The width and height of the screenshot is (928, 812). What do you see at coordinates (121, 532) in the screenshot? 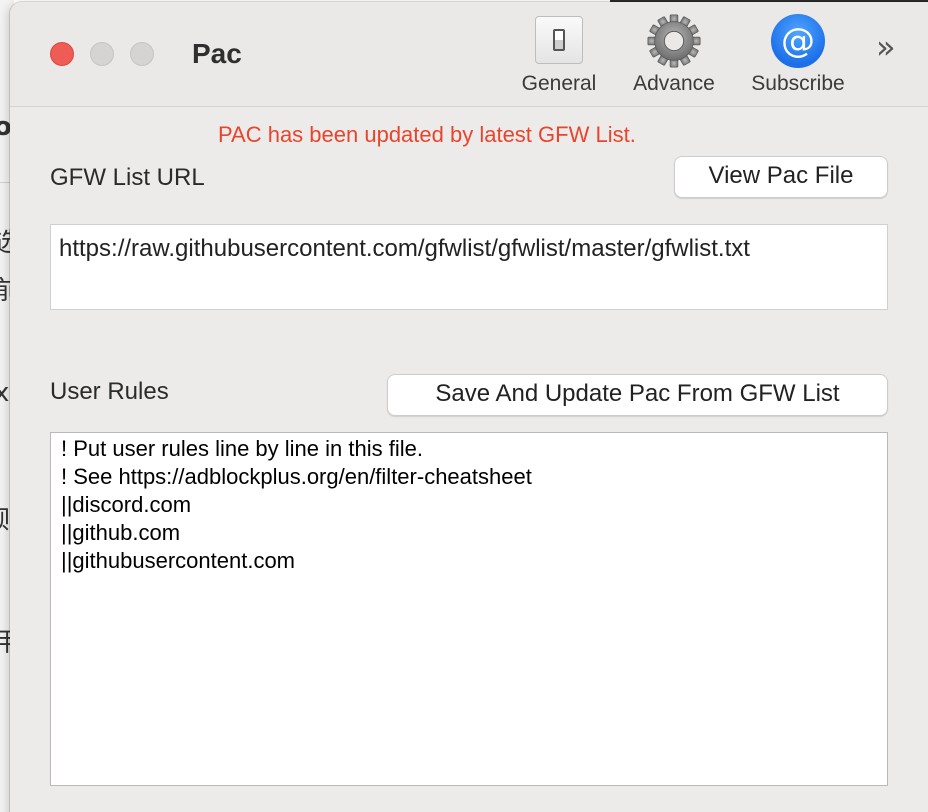
I see `user-rule-line: ||github.com` at bounding box center [121, 532].